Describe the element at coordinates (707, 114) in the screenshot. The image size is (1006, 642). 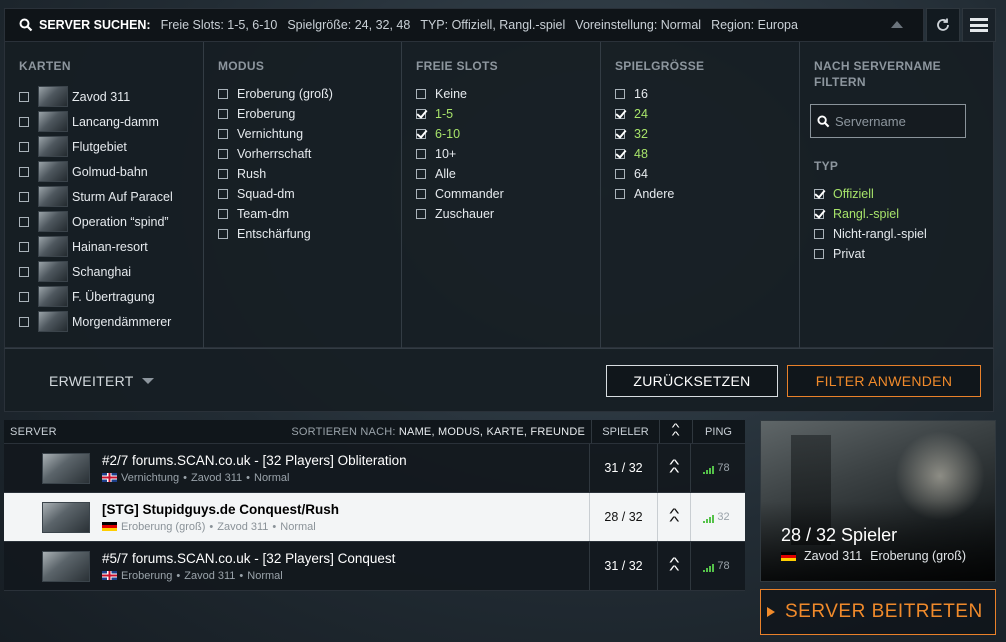
I see `size-option: 24` at that location.